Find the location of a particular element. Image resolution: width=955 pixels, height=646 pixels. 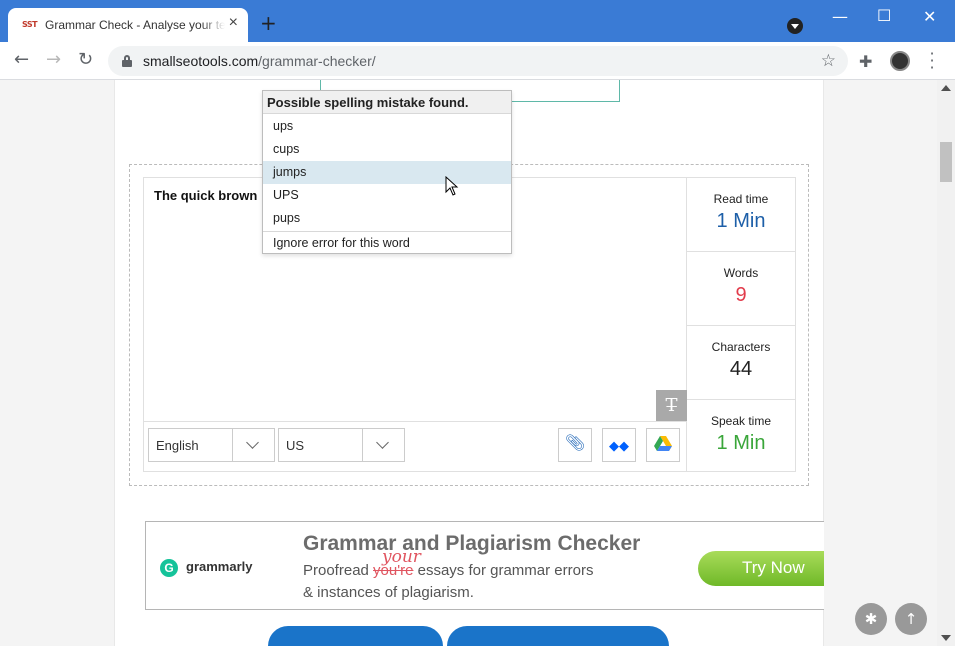

attach-file-button: 📎︎ is located at coordinates (575, 445).